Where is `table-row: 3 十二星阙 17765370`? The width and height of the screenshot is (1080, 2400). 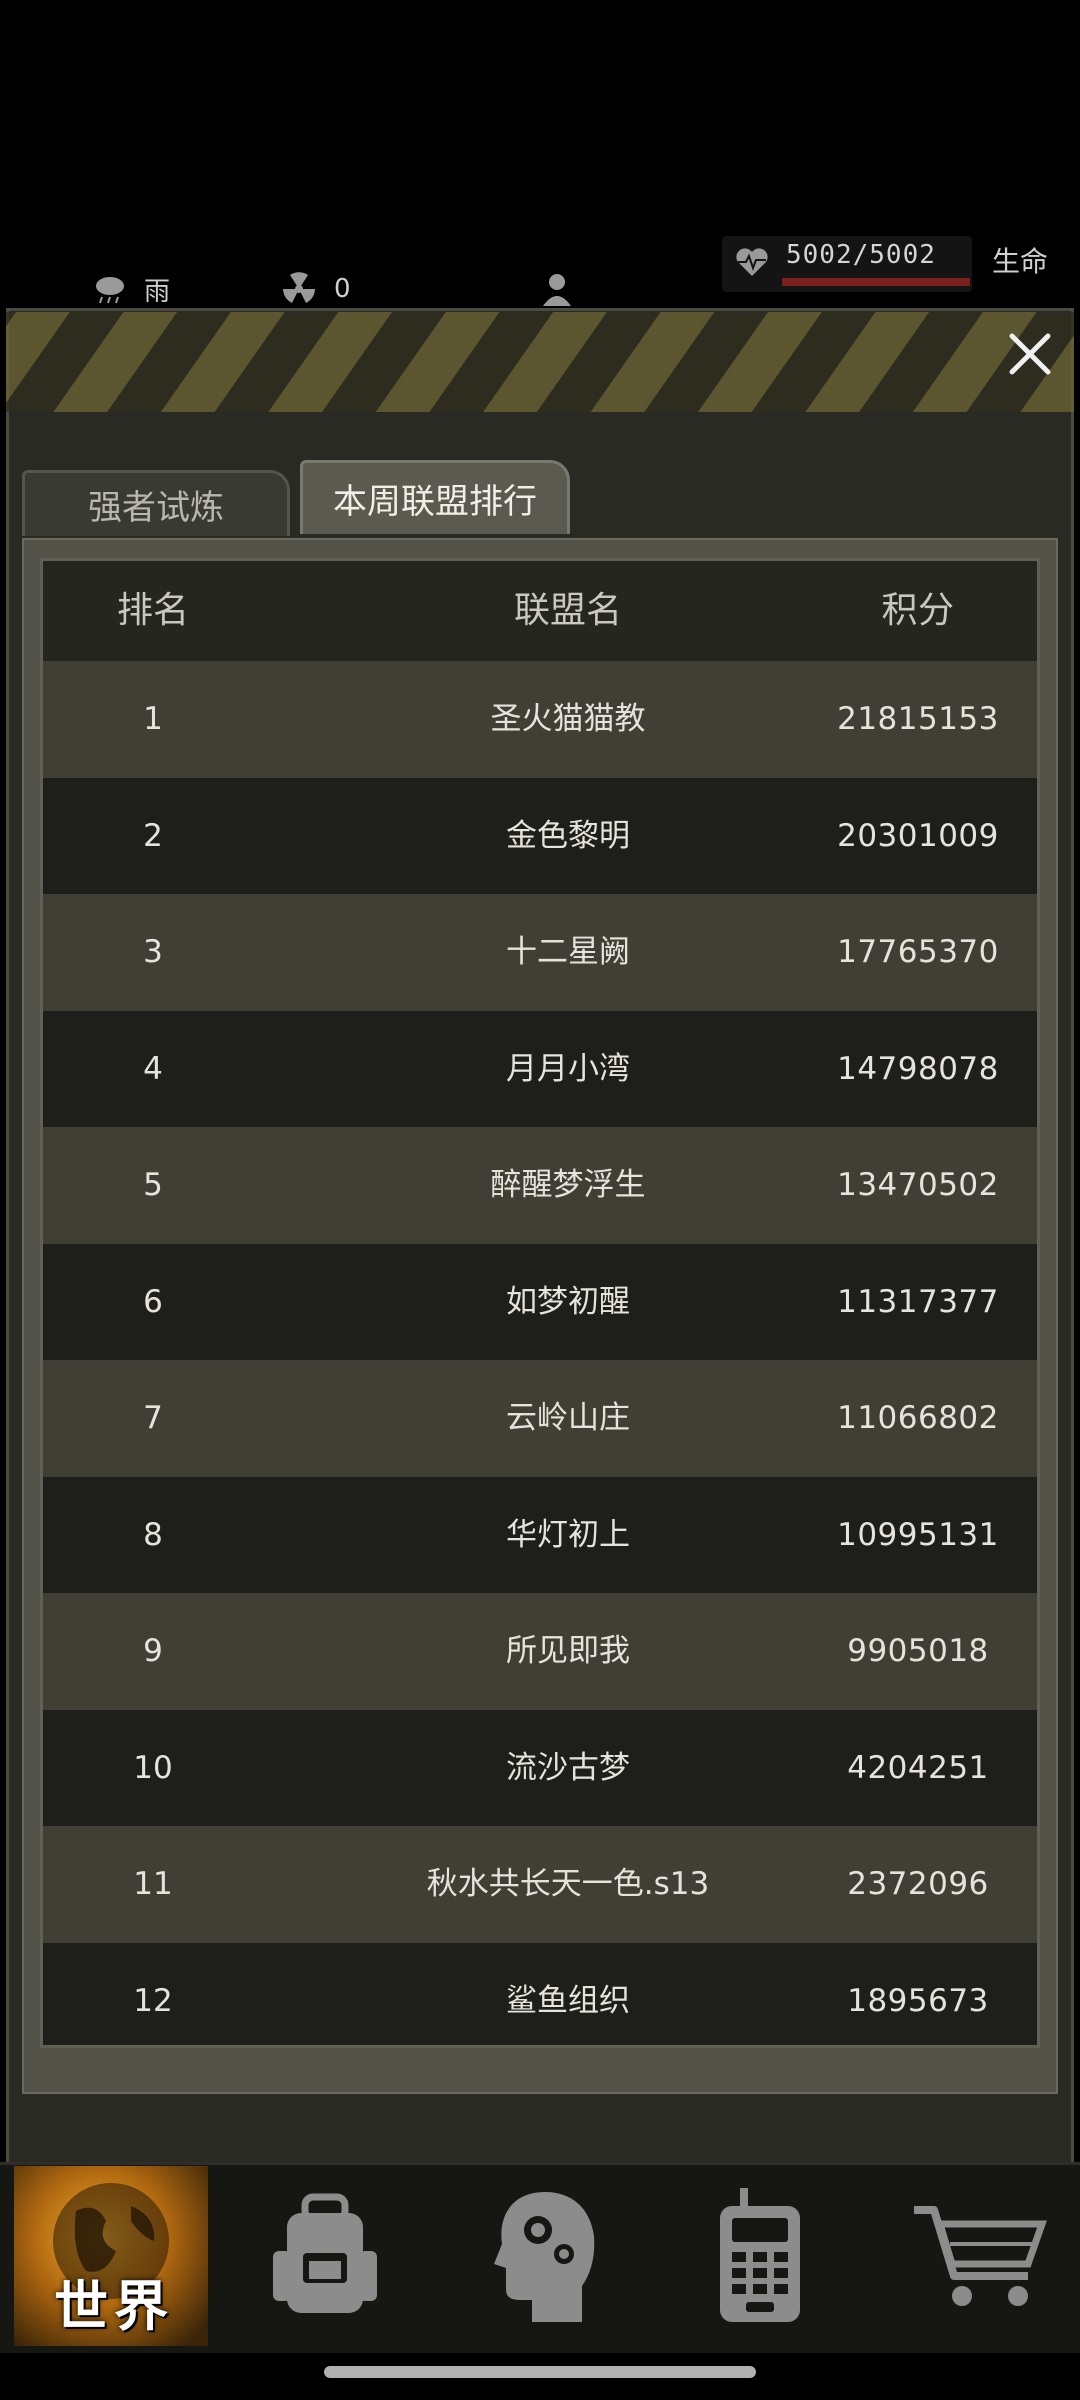 table-row: 3 十二星阙 17765370 is located at coordinates (540, 952).